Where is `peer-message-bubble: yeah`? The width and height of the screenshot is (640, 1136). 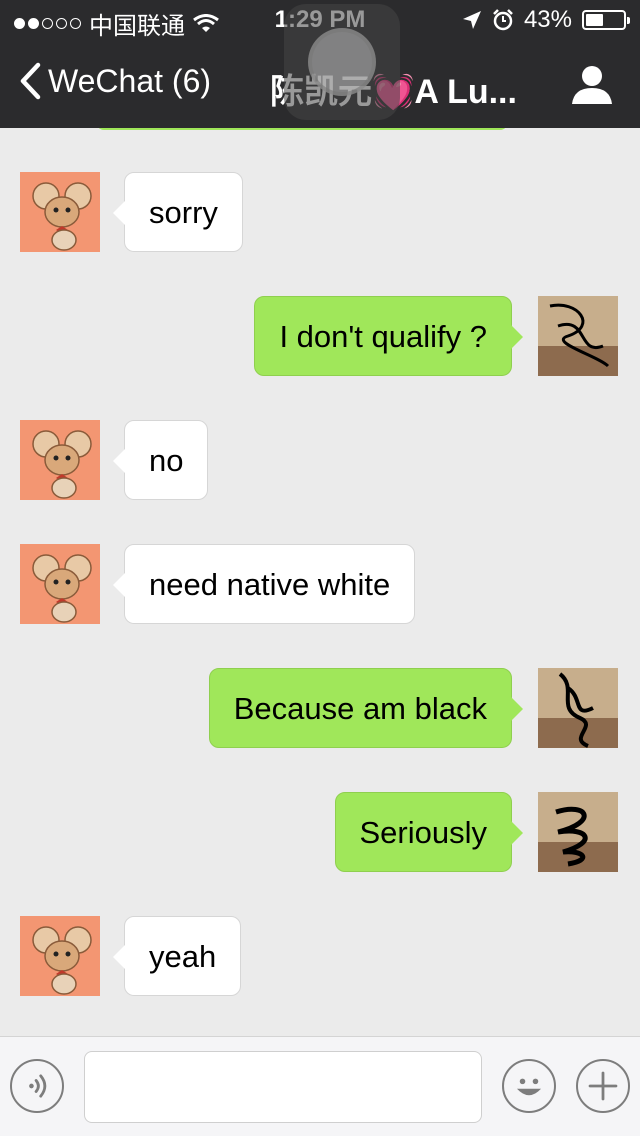 peer-message-bubble: yeah is located at coordinates (177, 956).